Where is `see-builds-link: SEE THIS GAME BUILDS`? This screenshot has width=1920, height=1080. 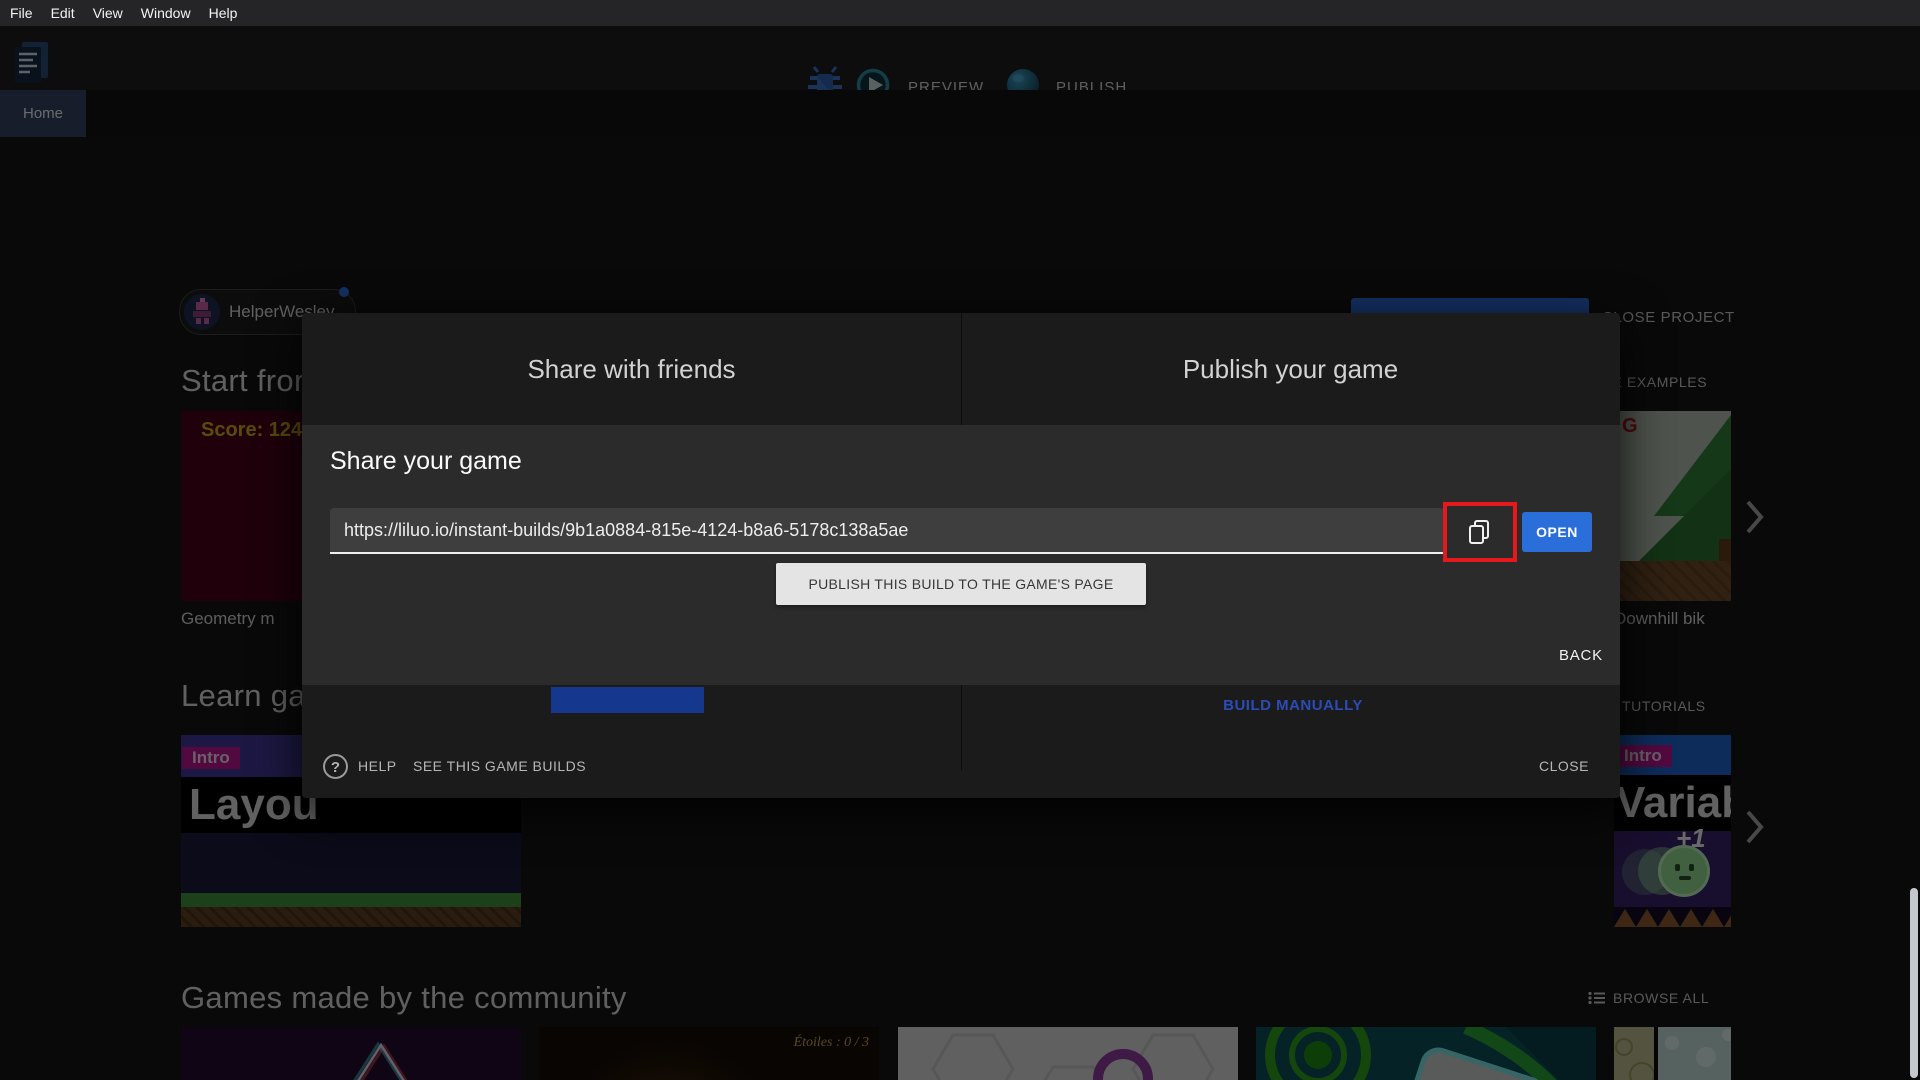
see-builds-link: SEE THIS GAME BUILDS is located at coordinates (499, 766).